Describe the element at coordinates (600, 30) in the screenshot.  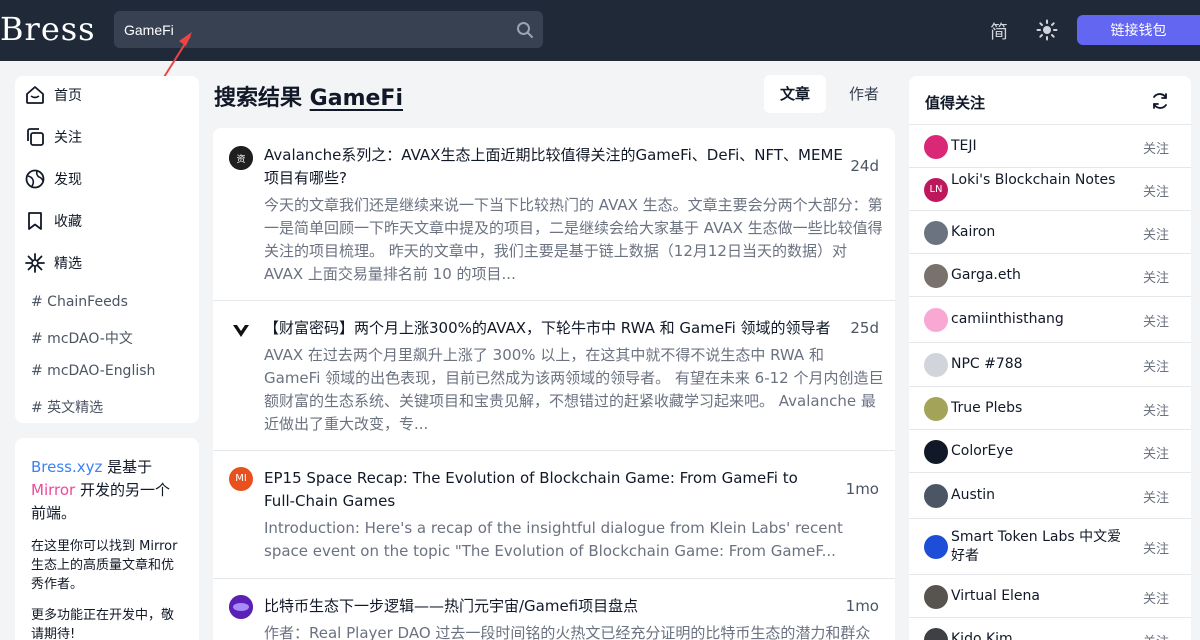
I see `top-header: Bress 简 链接钱包` at that location.